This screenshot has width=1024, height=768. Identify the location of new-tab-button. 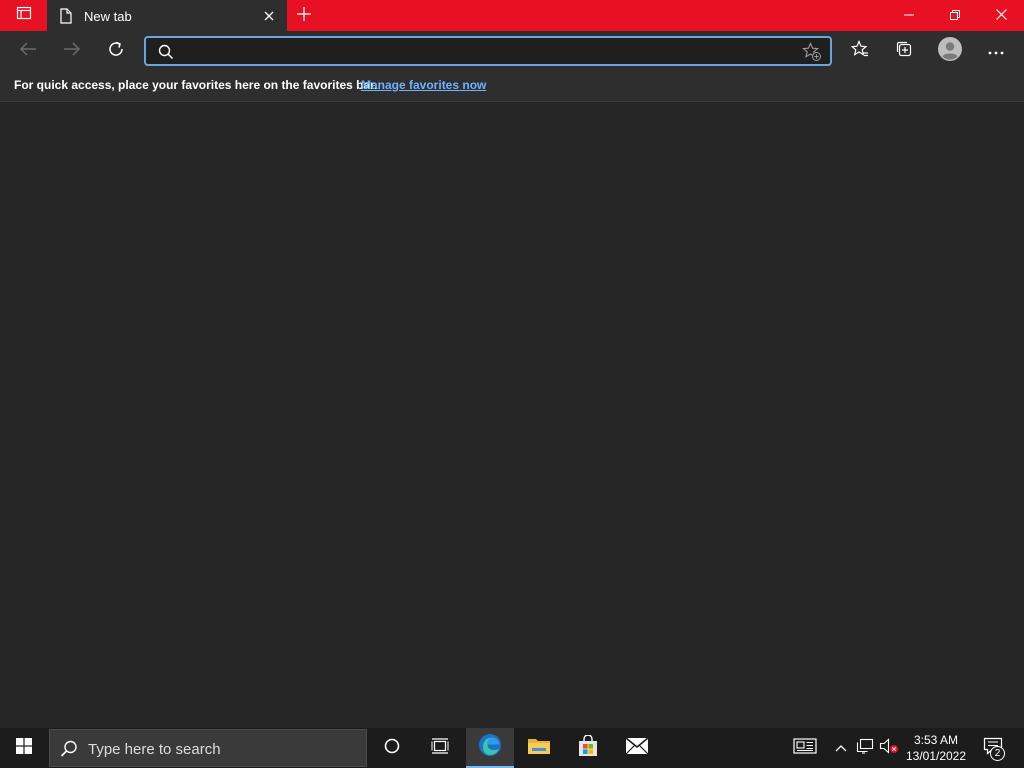
(304, 16).